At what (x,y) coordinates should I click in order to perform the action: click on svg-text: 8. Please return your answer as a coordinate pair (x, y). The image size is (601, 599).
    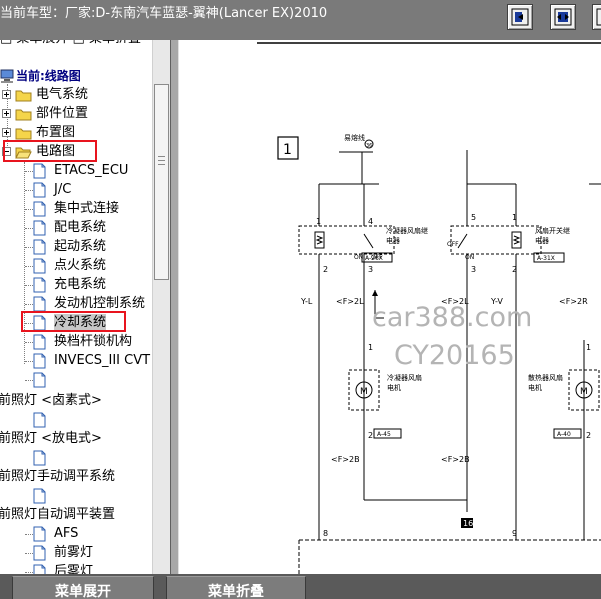
    Looking at the image, I should click on (325, 533).